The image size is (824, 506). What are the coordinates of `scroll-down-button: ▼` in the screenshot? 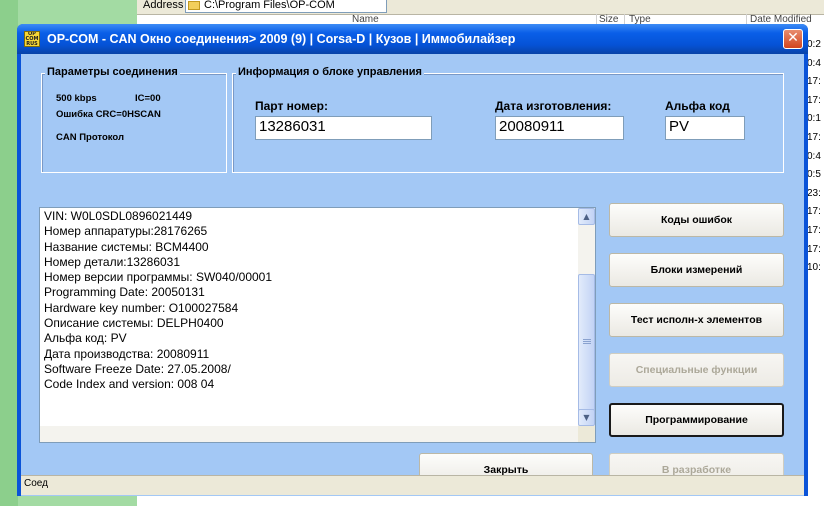 It's located at (586, 417).